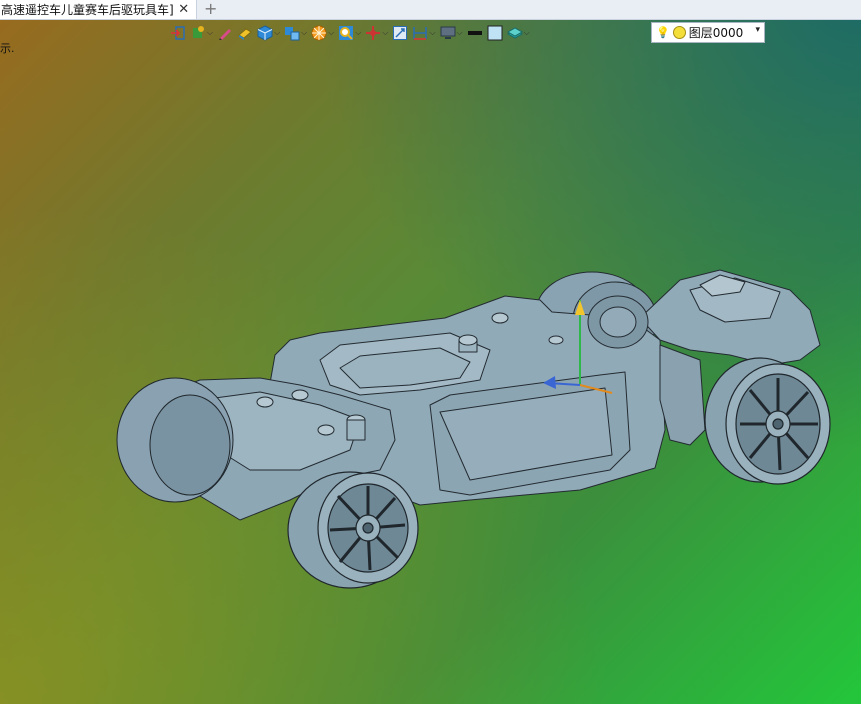 The height and width of the screenshot is (704, 861). Describe the element at coordinates (198, 32) in the screenshot. I see `paint-icon` at that location.